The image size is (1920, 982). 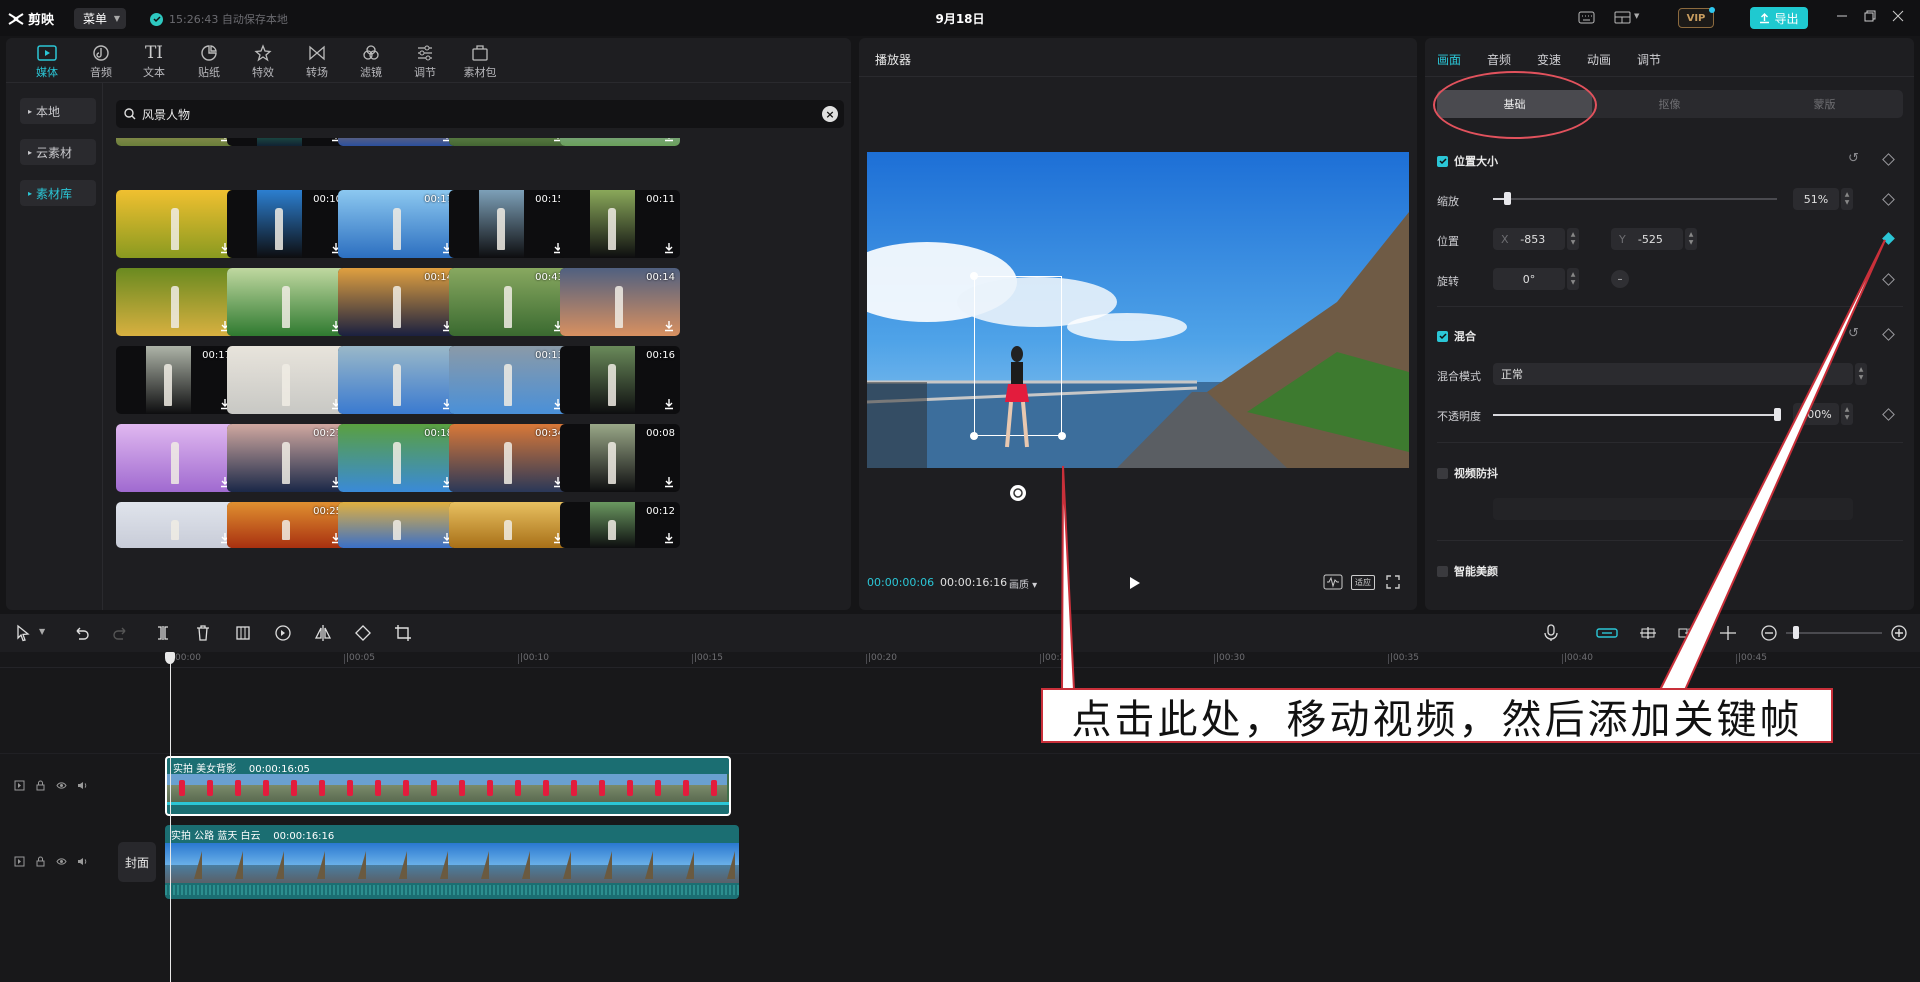 I want to click on position-x-input: X -853, so click(x=1529, y=239).